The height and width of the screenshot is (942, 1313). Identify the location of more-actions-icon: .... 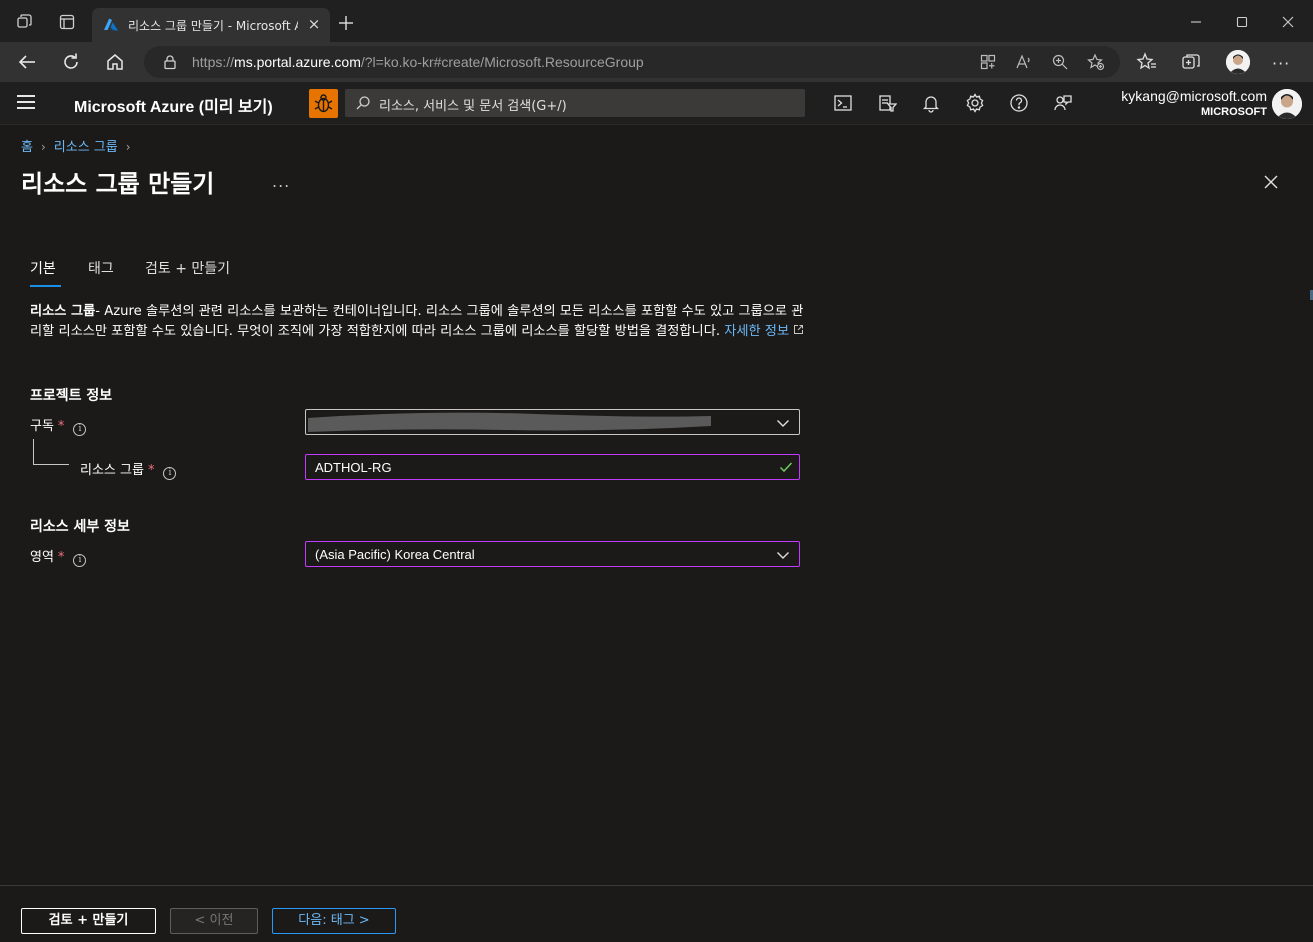
(281, 181).